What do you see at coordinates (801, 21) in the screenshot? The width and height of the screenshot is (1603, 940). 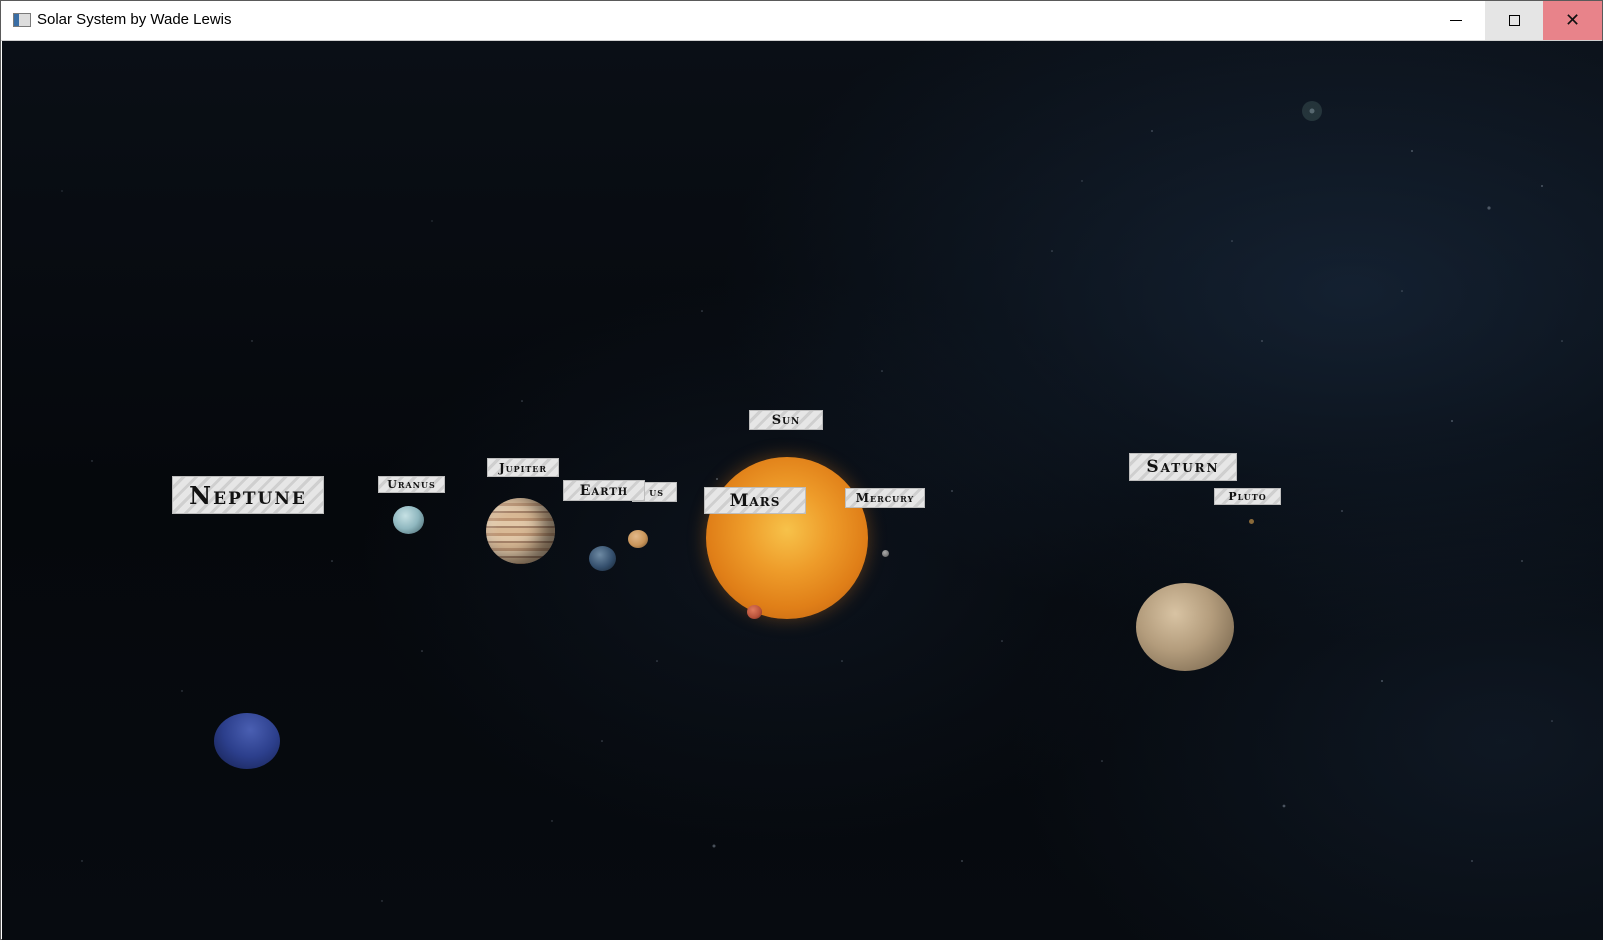 I see `title-bar: Solar System by Wade Lewis ✕` at bounding box center [801, 21].